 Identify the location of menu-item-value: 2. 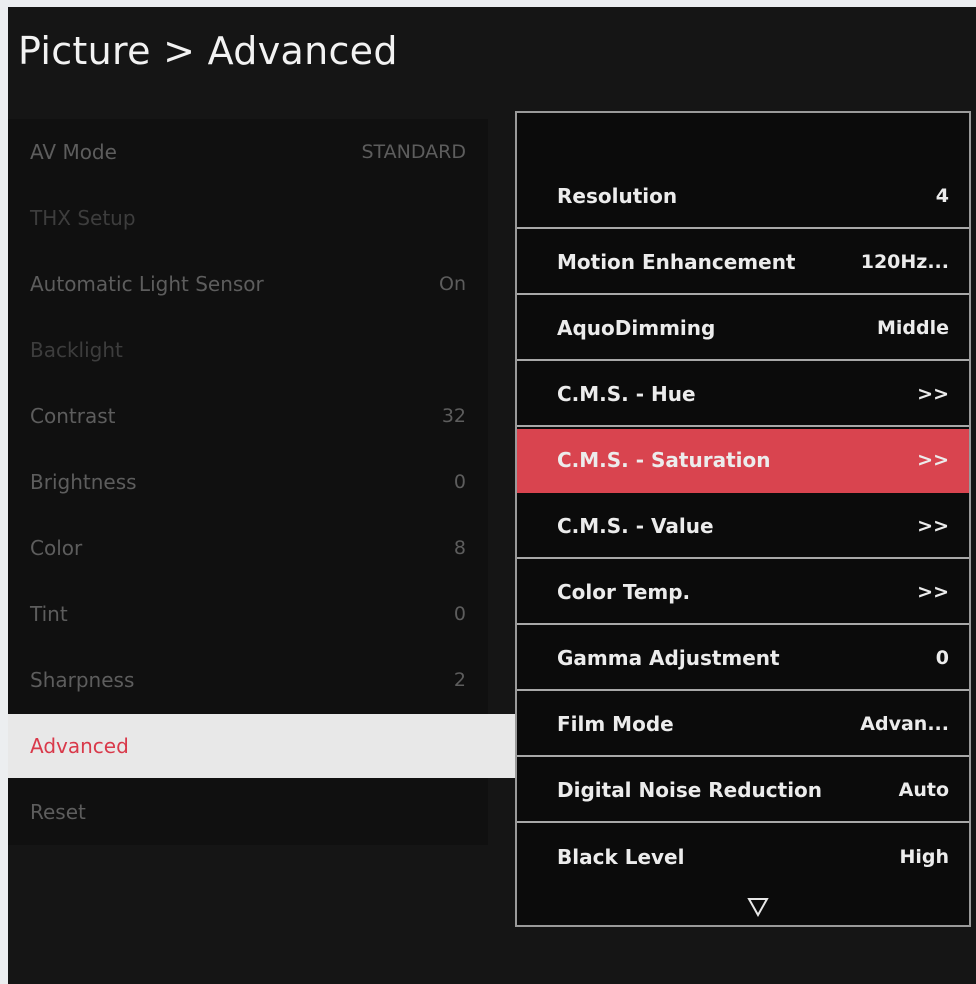
(459, 680).